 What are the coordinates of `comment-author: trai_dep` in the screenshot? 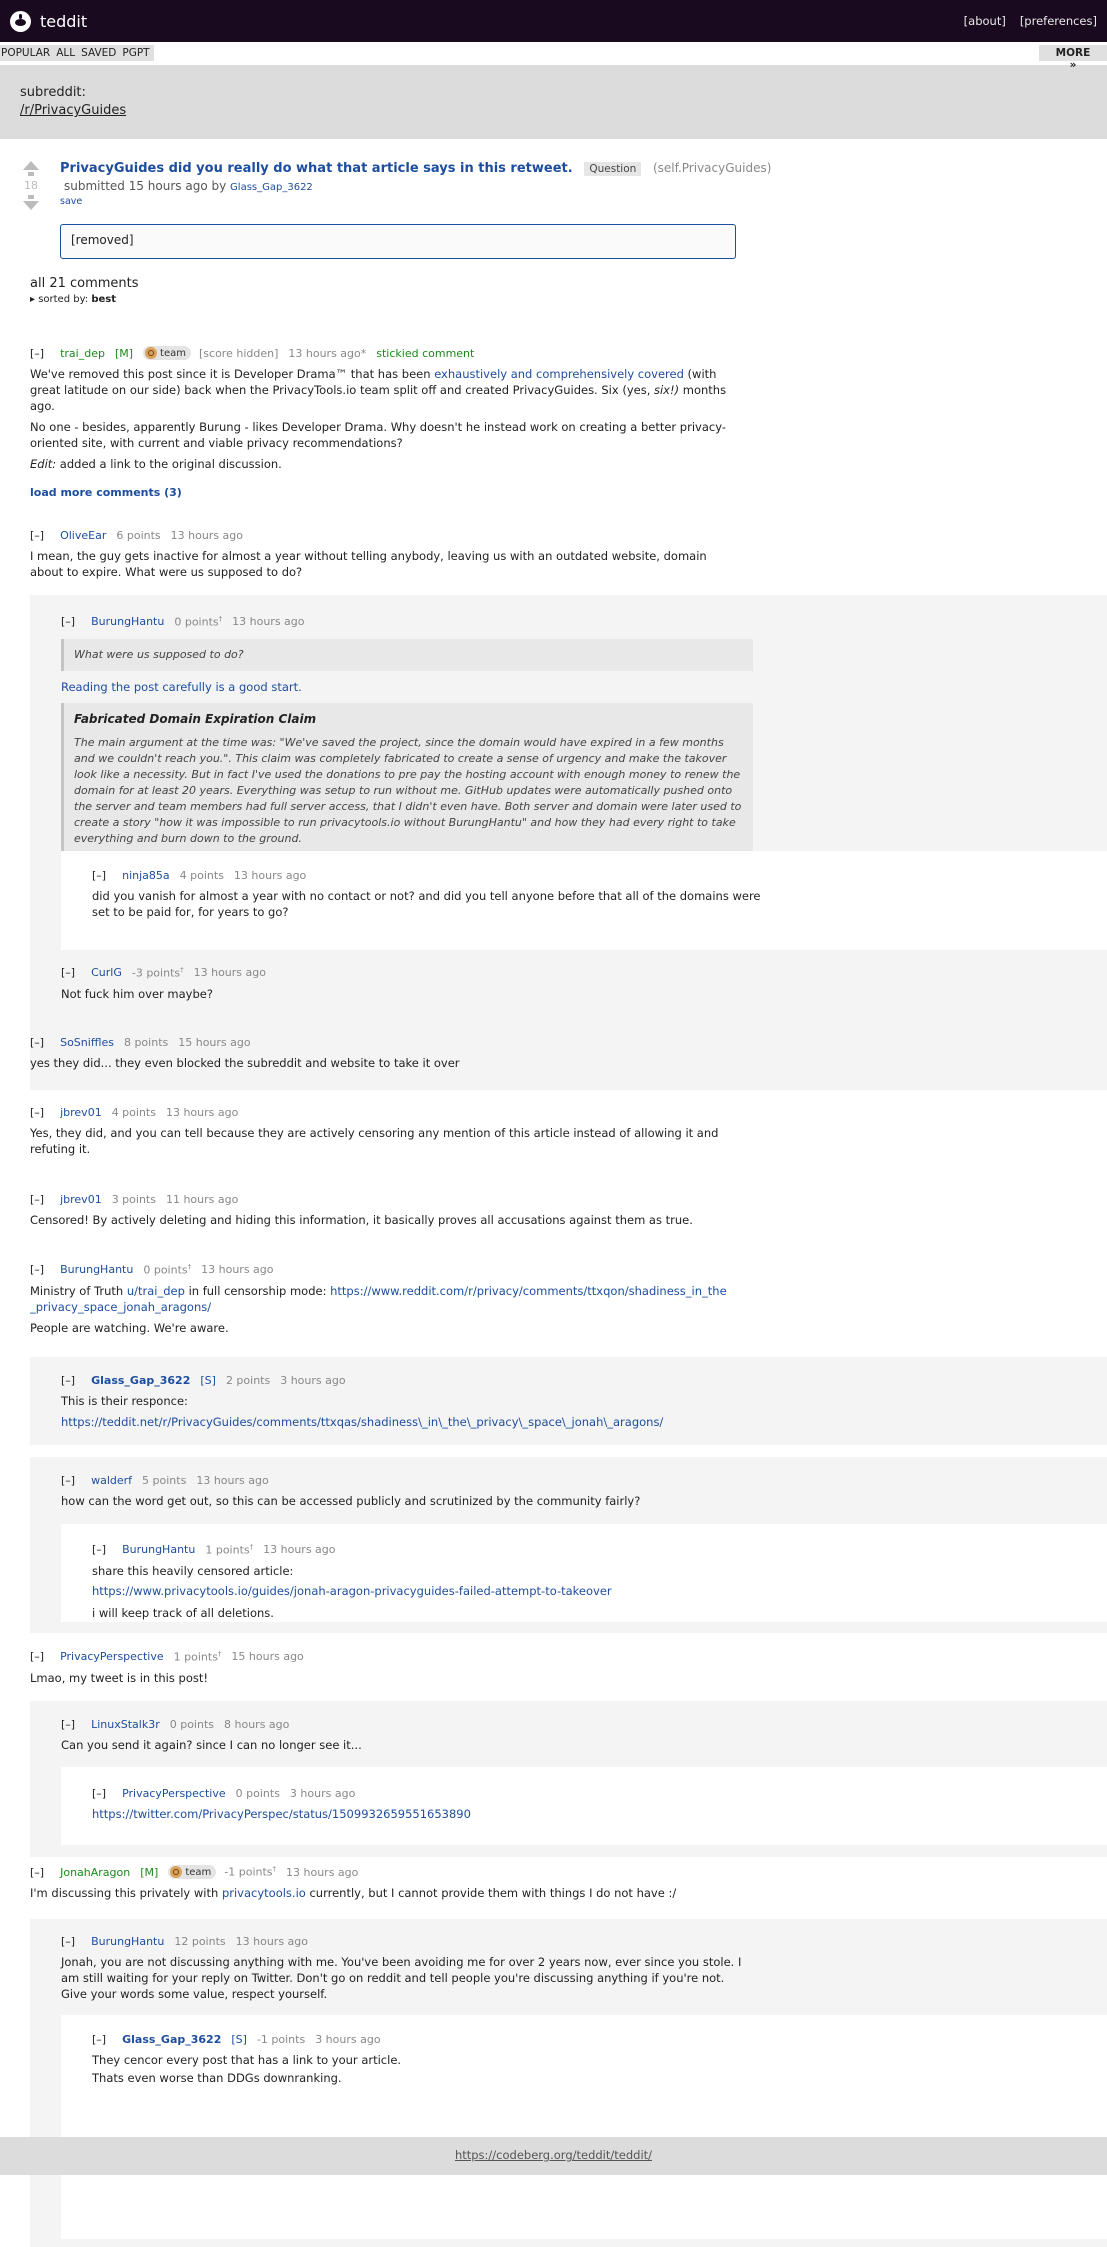 It's located at (82, 353).